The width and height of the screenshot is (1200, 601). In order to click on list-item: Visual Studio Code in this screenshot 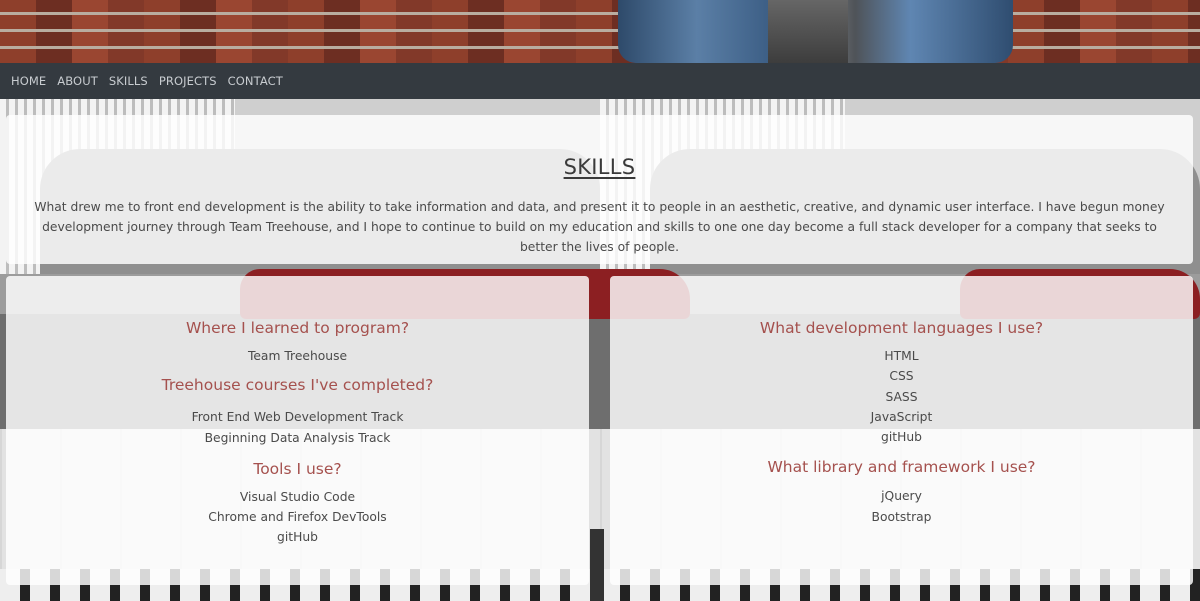, I will do `click(297, 496)`.